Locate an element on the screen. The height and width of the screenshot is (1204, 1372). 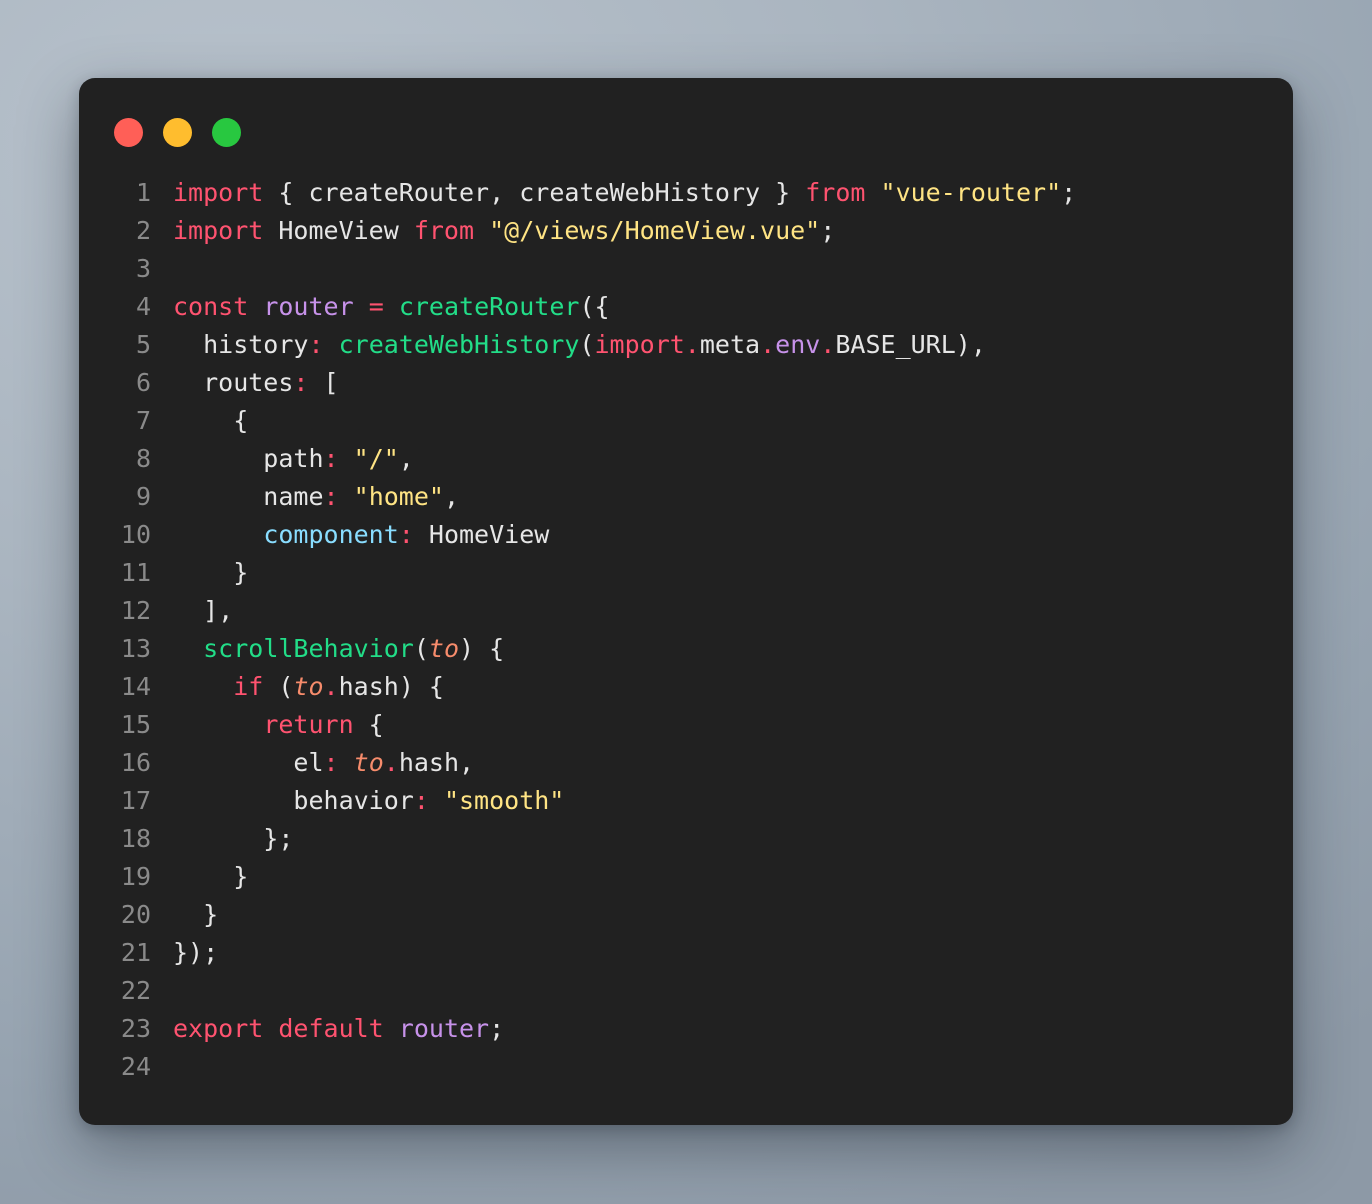
code-line-row: 3 is located at coordinates (686, 269).